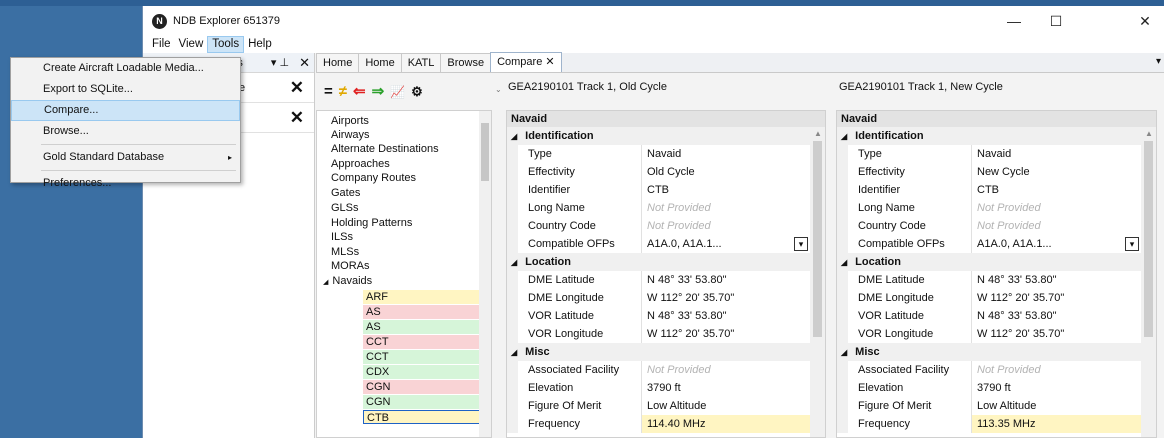  Describe the element at coordinates (325, 282) in the screenshot. I see `expand-icon: ◢` at that location.